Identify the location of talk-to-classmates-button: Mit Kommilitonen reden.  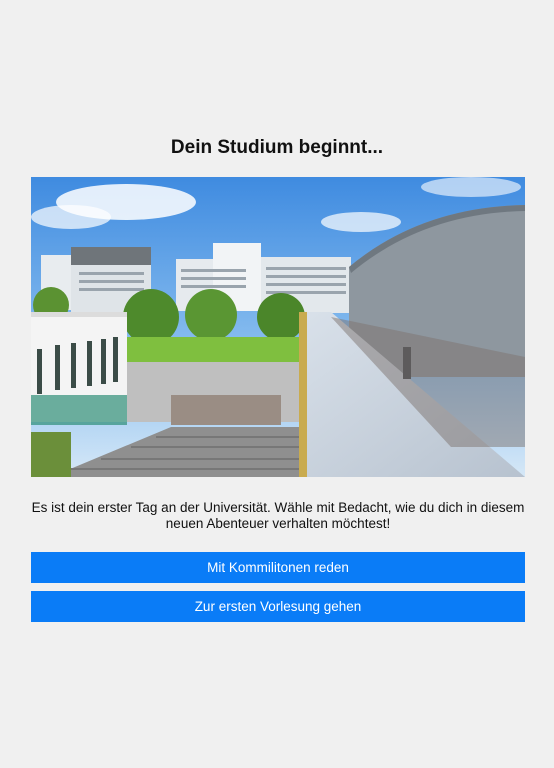
(278, 567).